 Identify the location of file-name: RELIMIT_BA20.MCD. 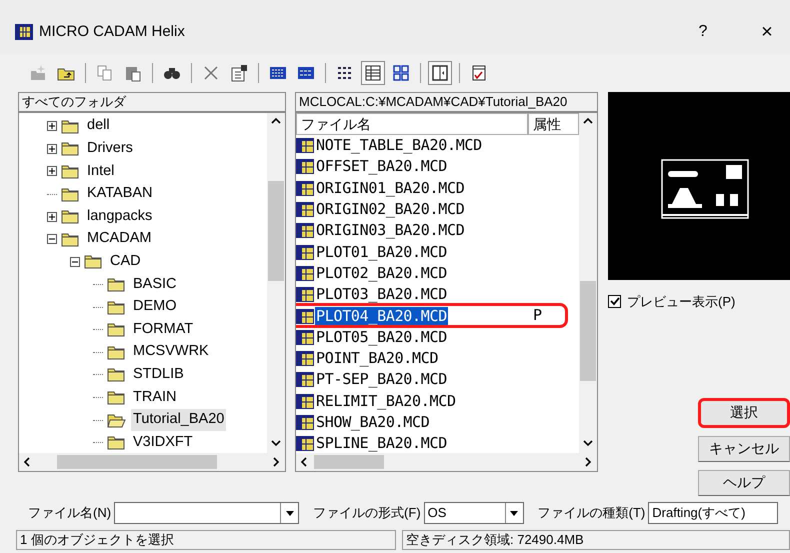
(386, 401).